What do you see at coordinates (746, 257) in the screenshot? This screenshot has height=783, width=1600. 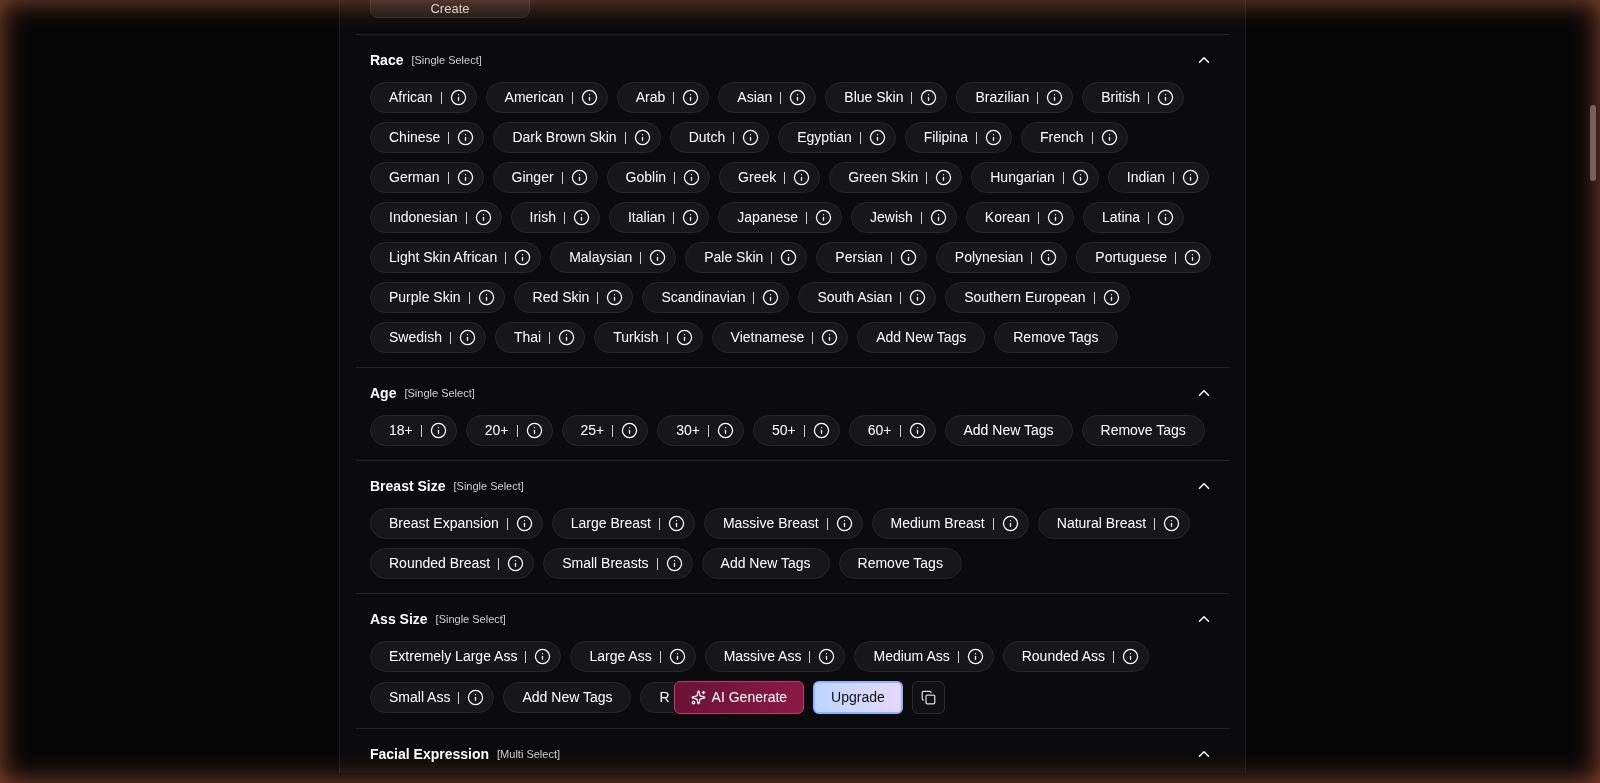 I see `tag-chip: Pale Skin` at bounding box center [746, 257].